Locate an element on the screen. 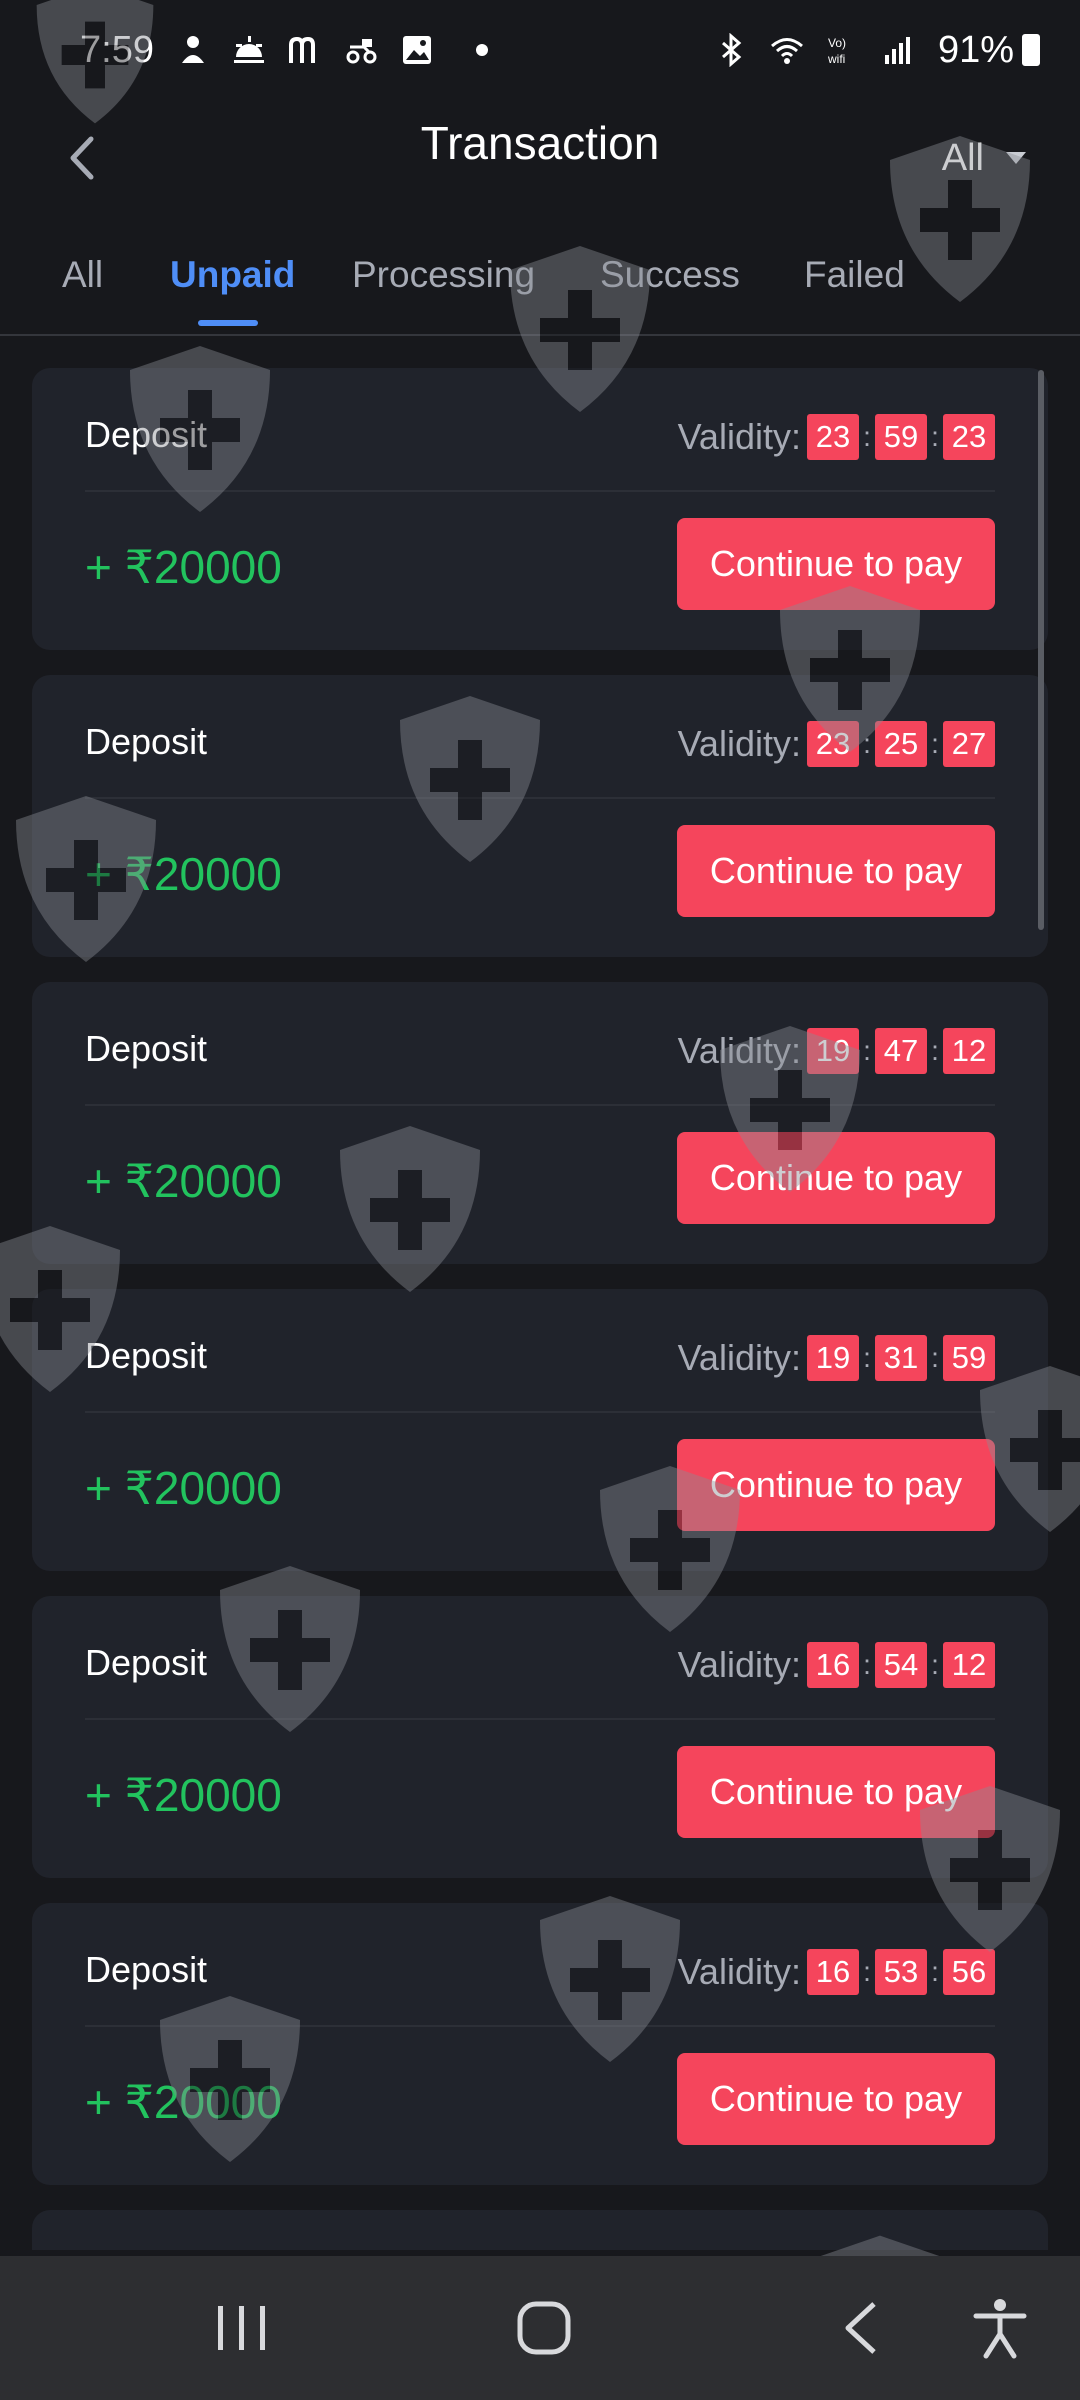 This screenshot has height=2400, width=1080. home-button is located at coordinates (544, 2328).